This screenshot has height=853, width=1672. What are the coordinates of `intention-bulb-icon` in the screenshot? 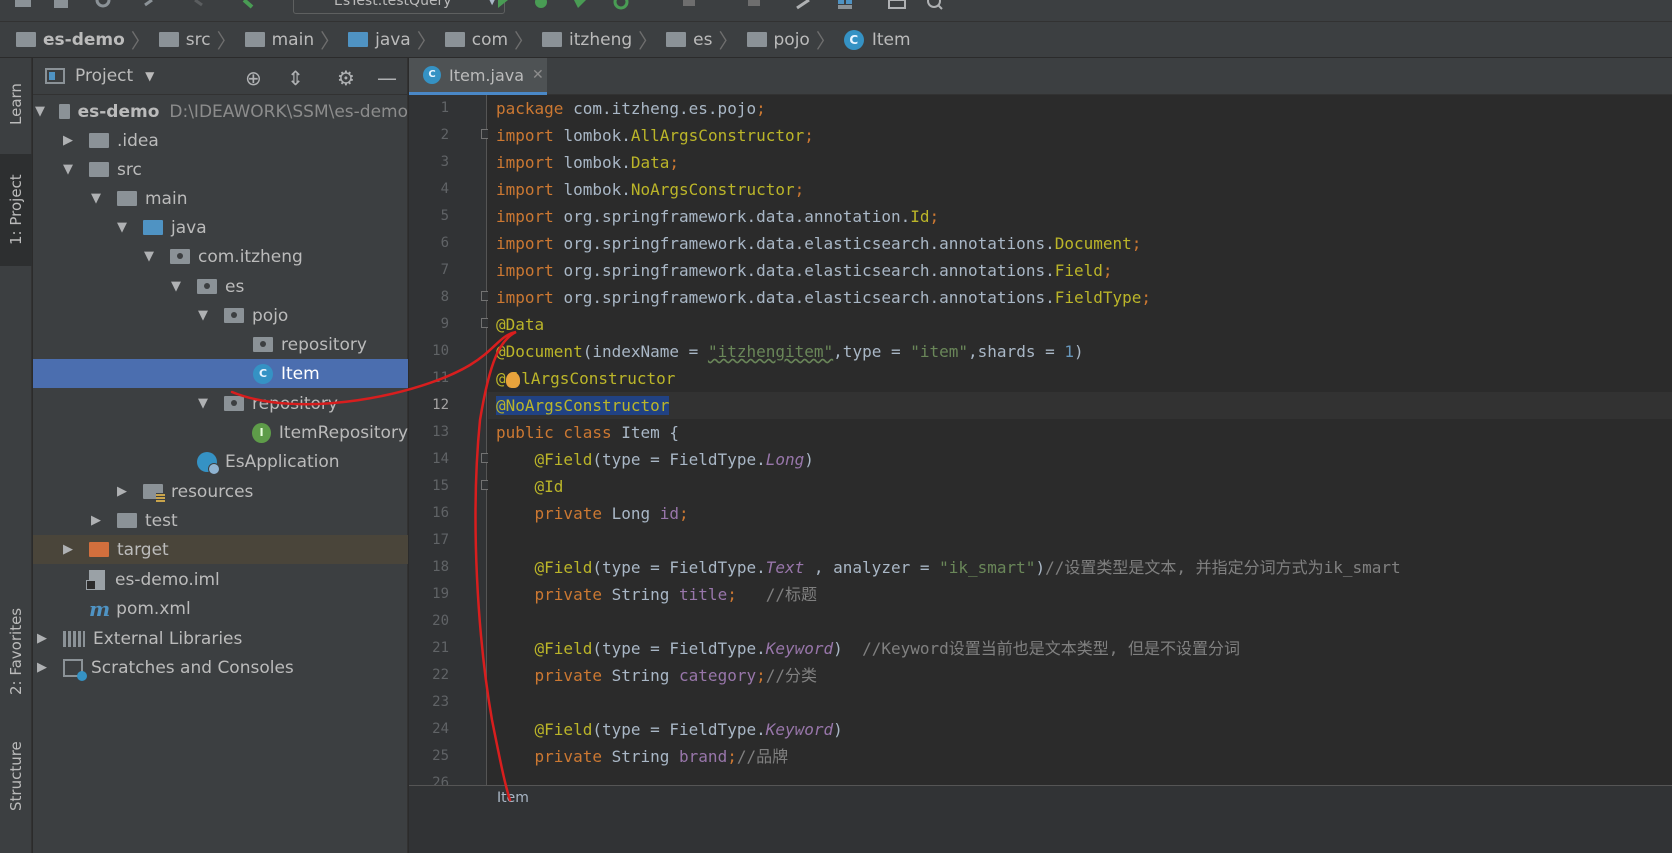 It's located at (512, 379).